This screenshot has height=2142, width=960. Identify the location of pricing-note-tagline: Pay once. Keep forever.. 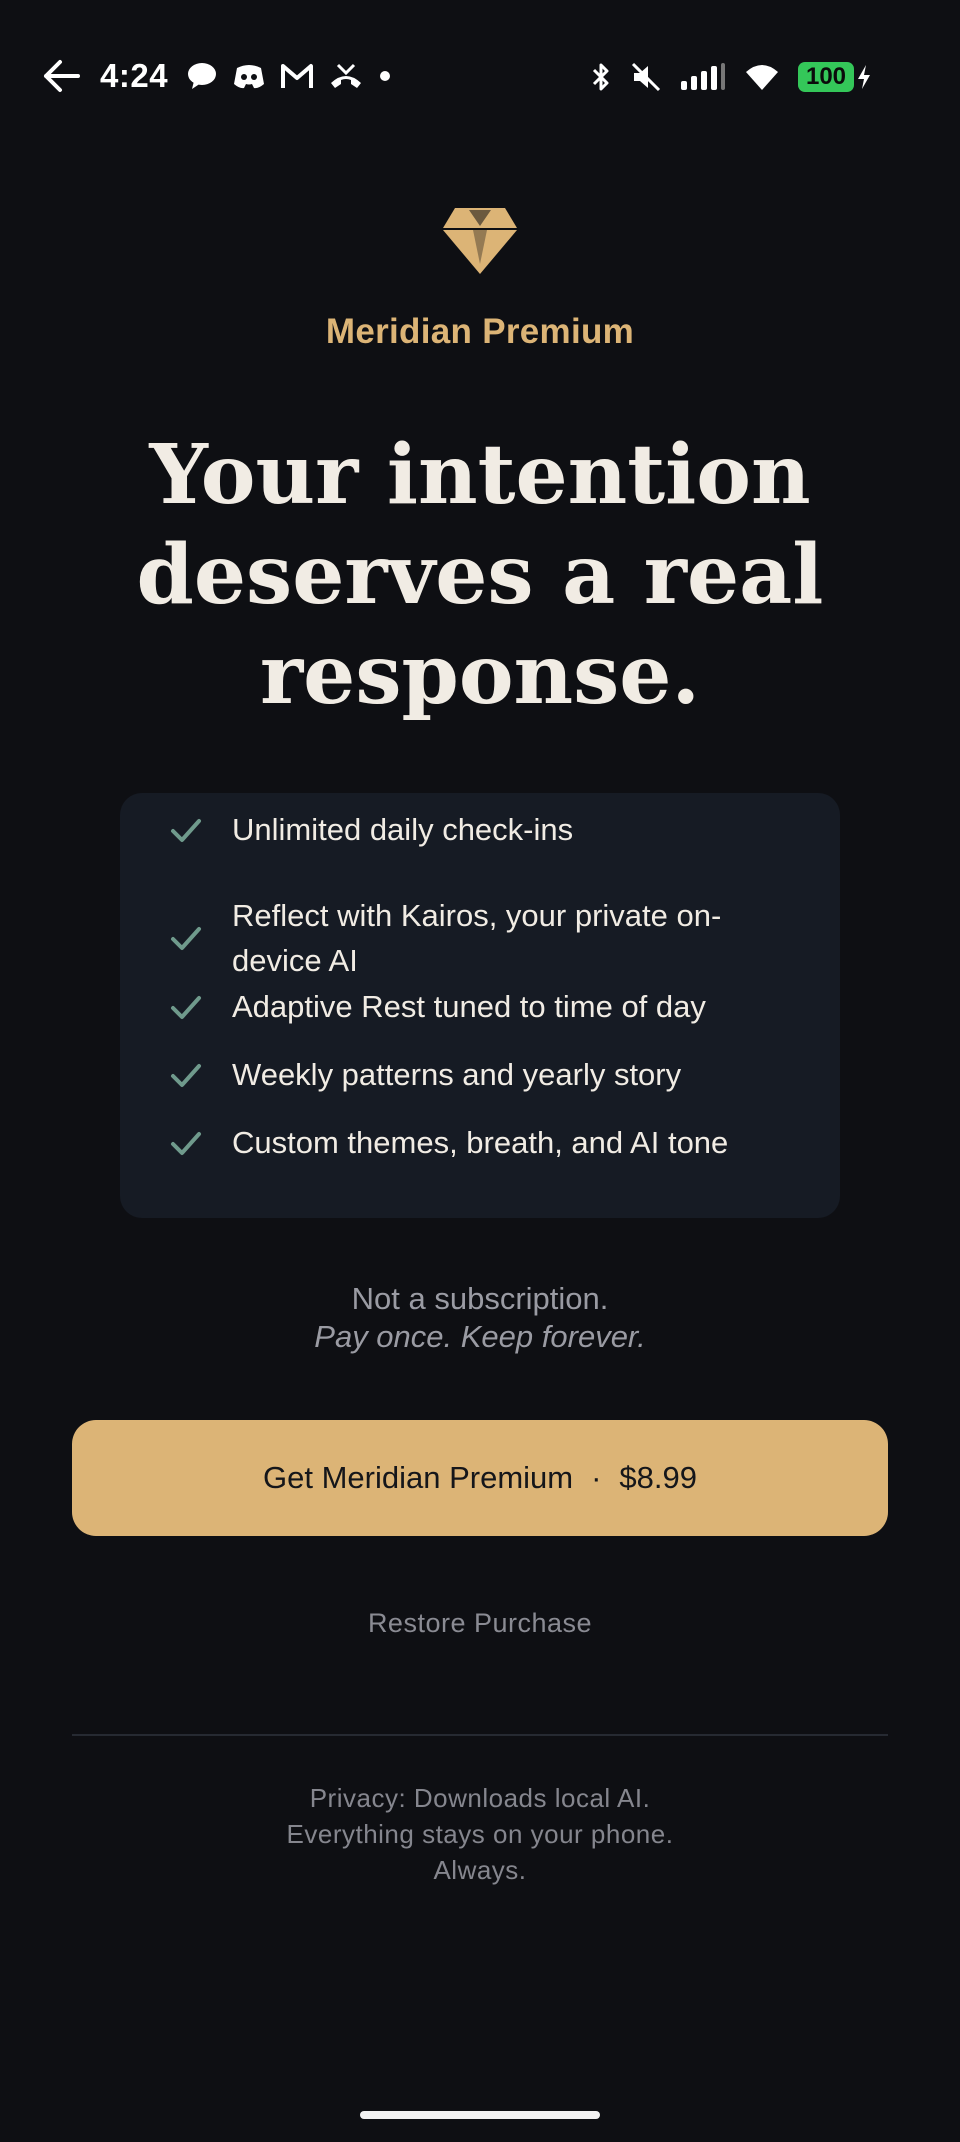
(480, 1336).